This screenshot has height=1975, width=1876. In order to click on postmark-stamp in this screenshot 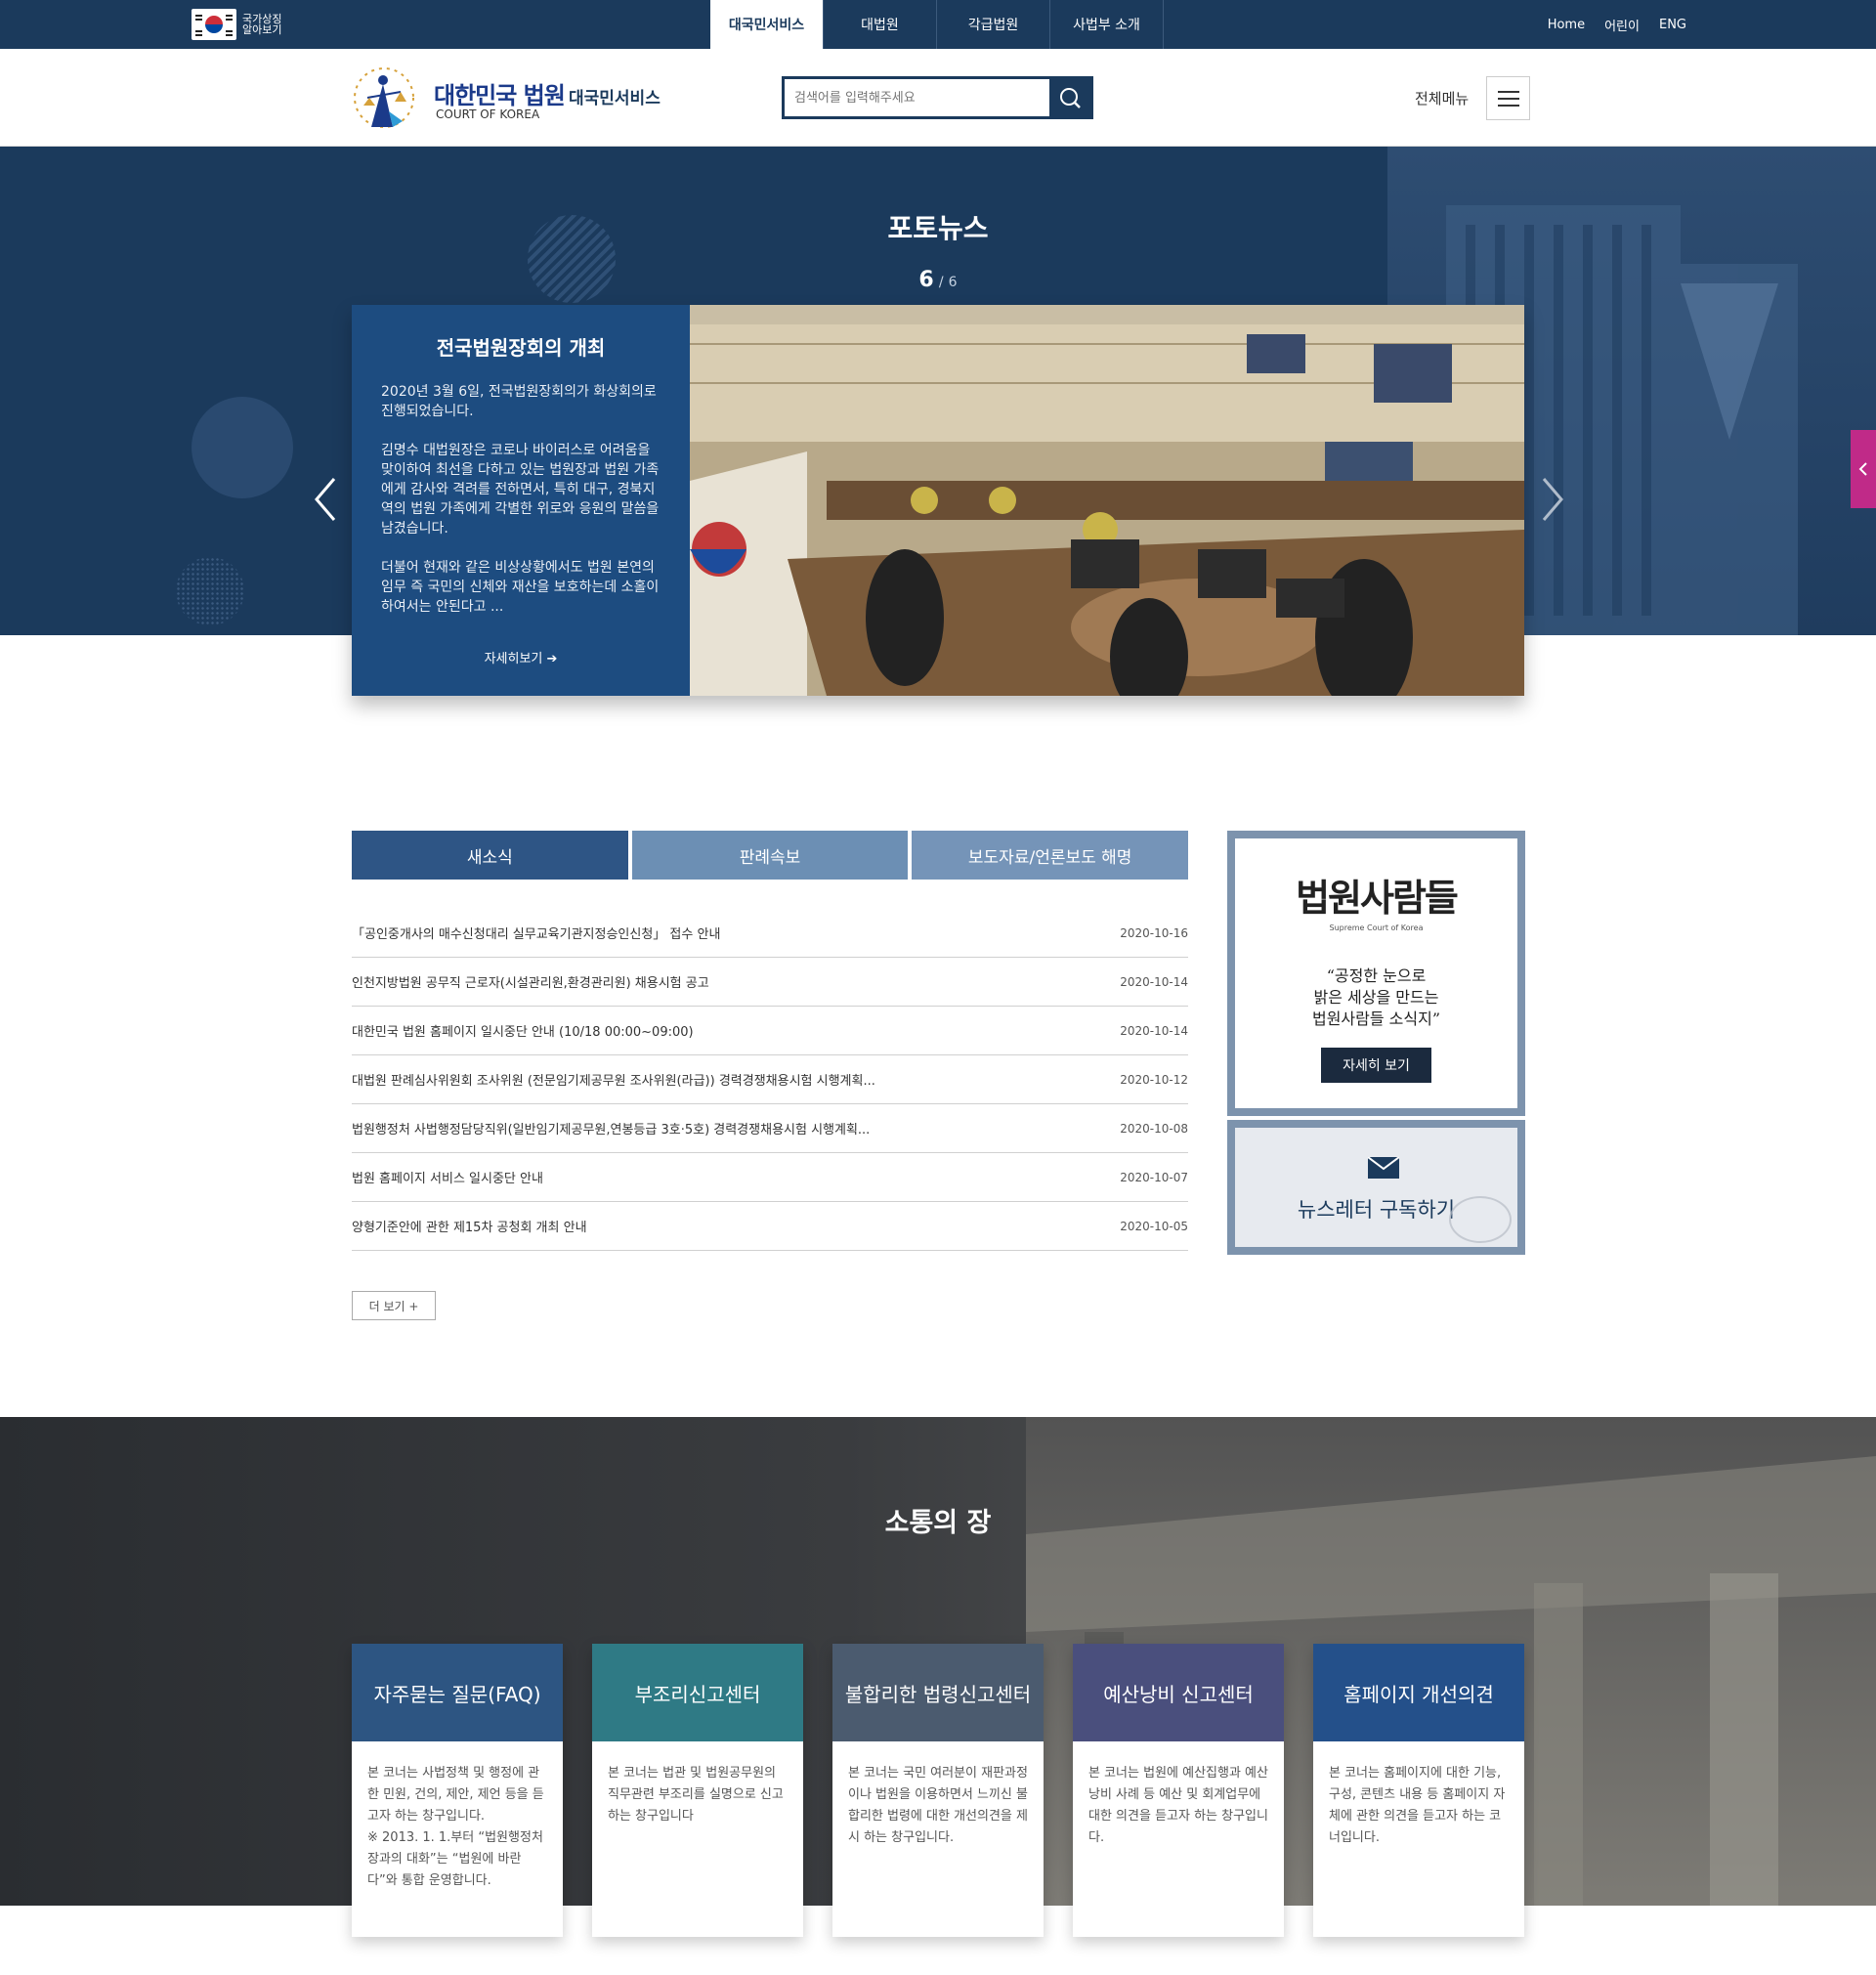, I will do `click(1480, 1220)`.